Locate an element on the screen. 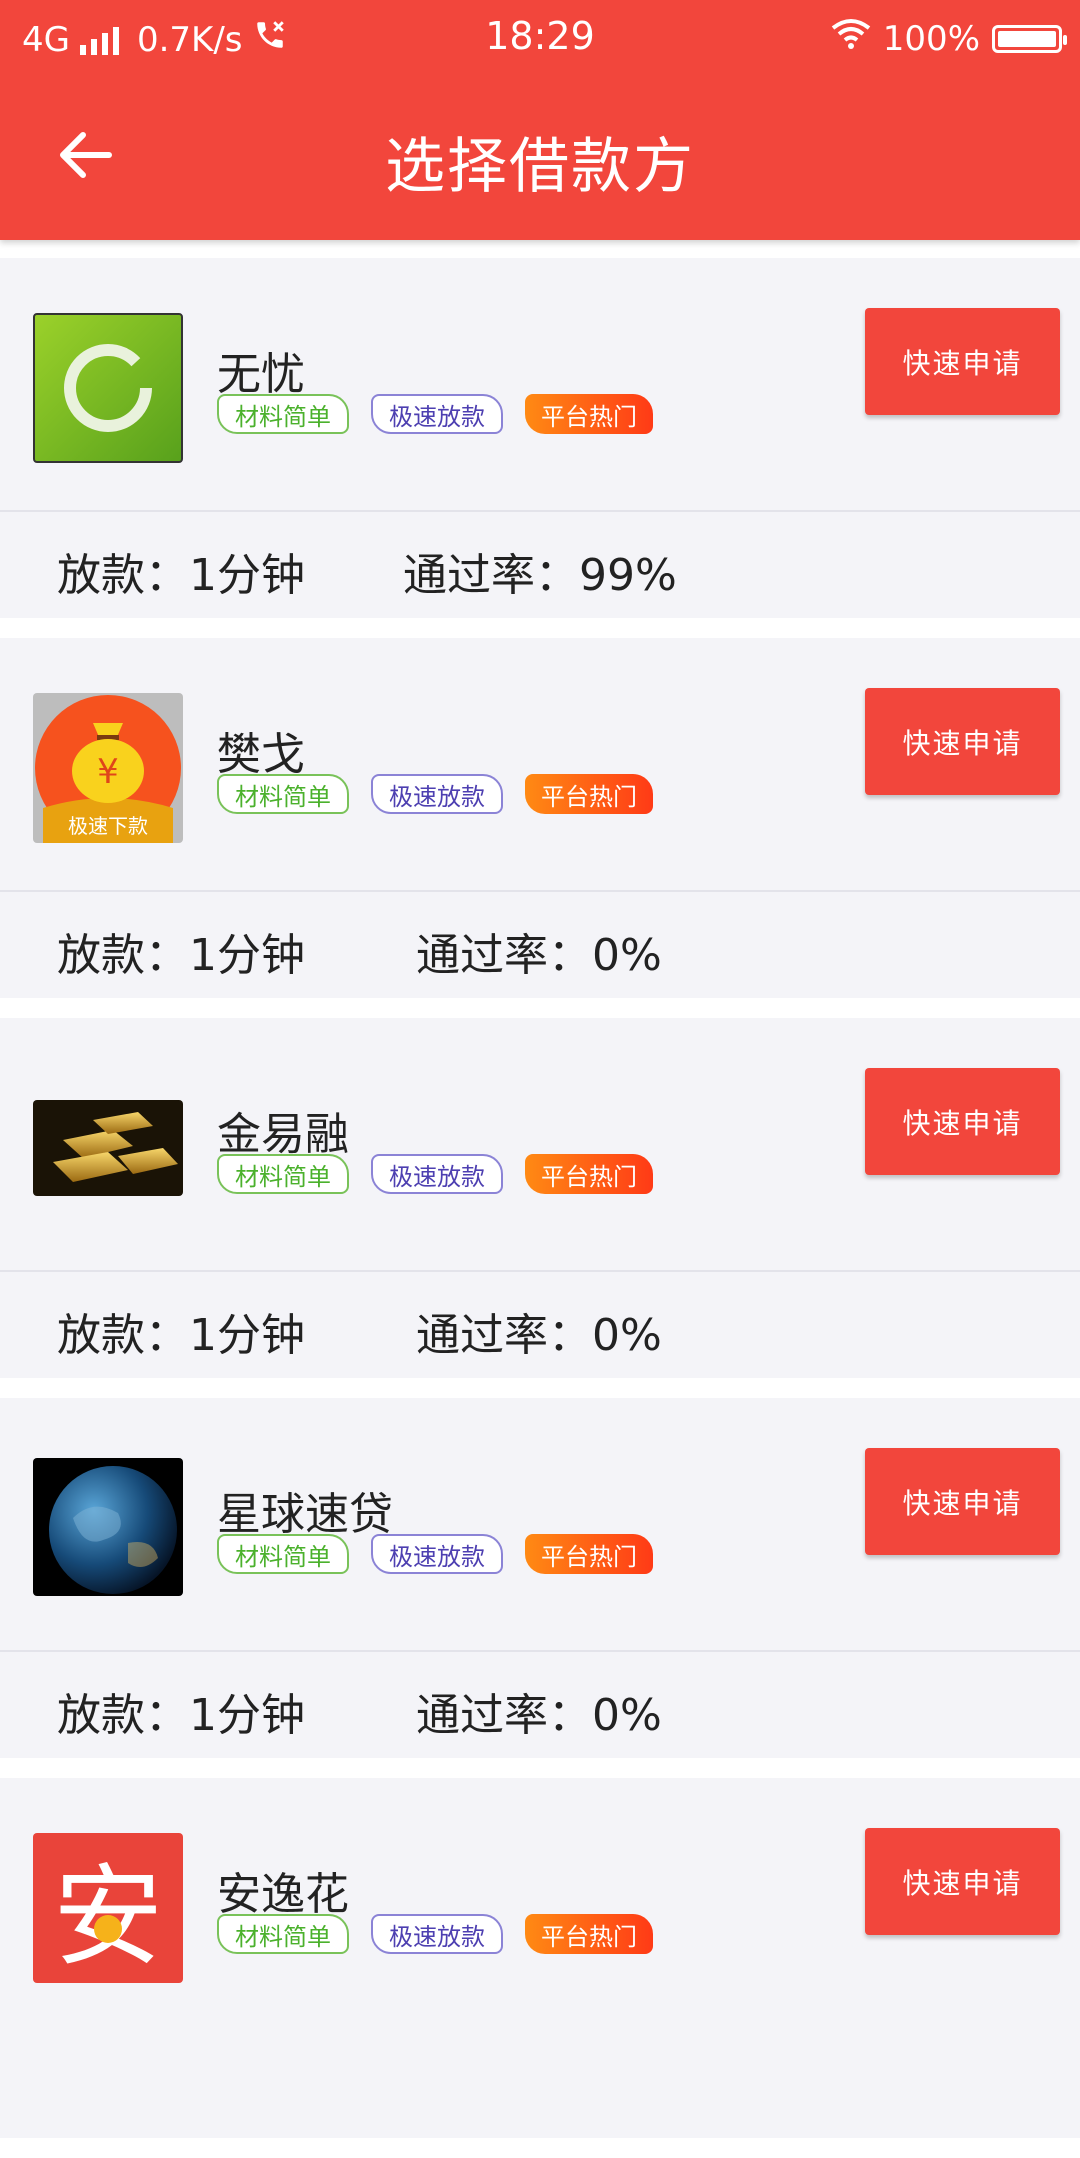 The width and height of the screenshot is (1080, 2158). page-title: 选择借款方 is located at coordinates (540, 167).